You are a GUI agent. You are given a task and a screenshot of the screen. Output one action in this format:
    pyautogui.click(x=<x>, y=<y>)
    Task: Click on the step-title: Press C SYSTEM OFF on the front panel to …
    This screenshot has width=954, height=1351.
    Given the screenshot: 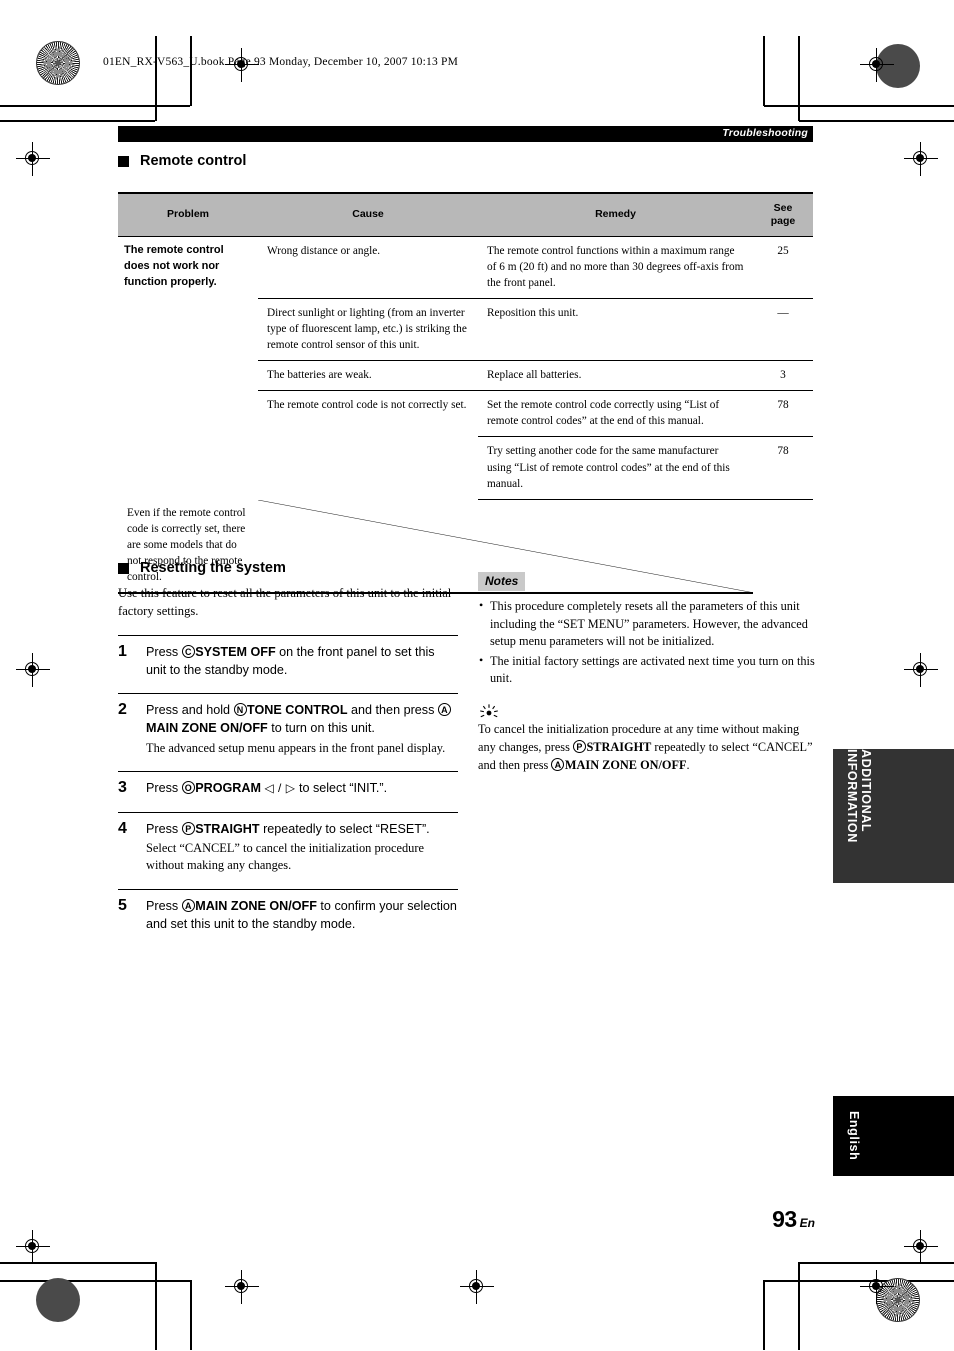 What is the action you would take?
    pyautogui.click(x=302, y=661)
    